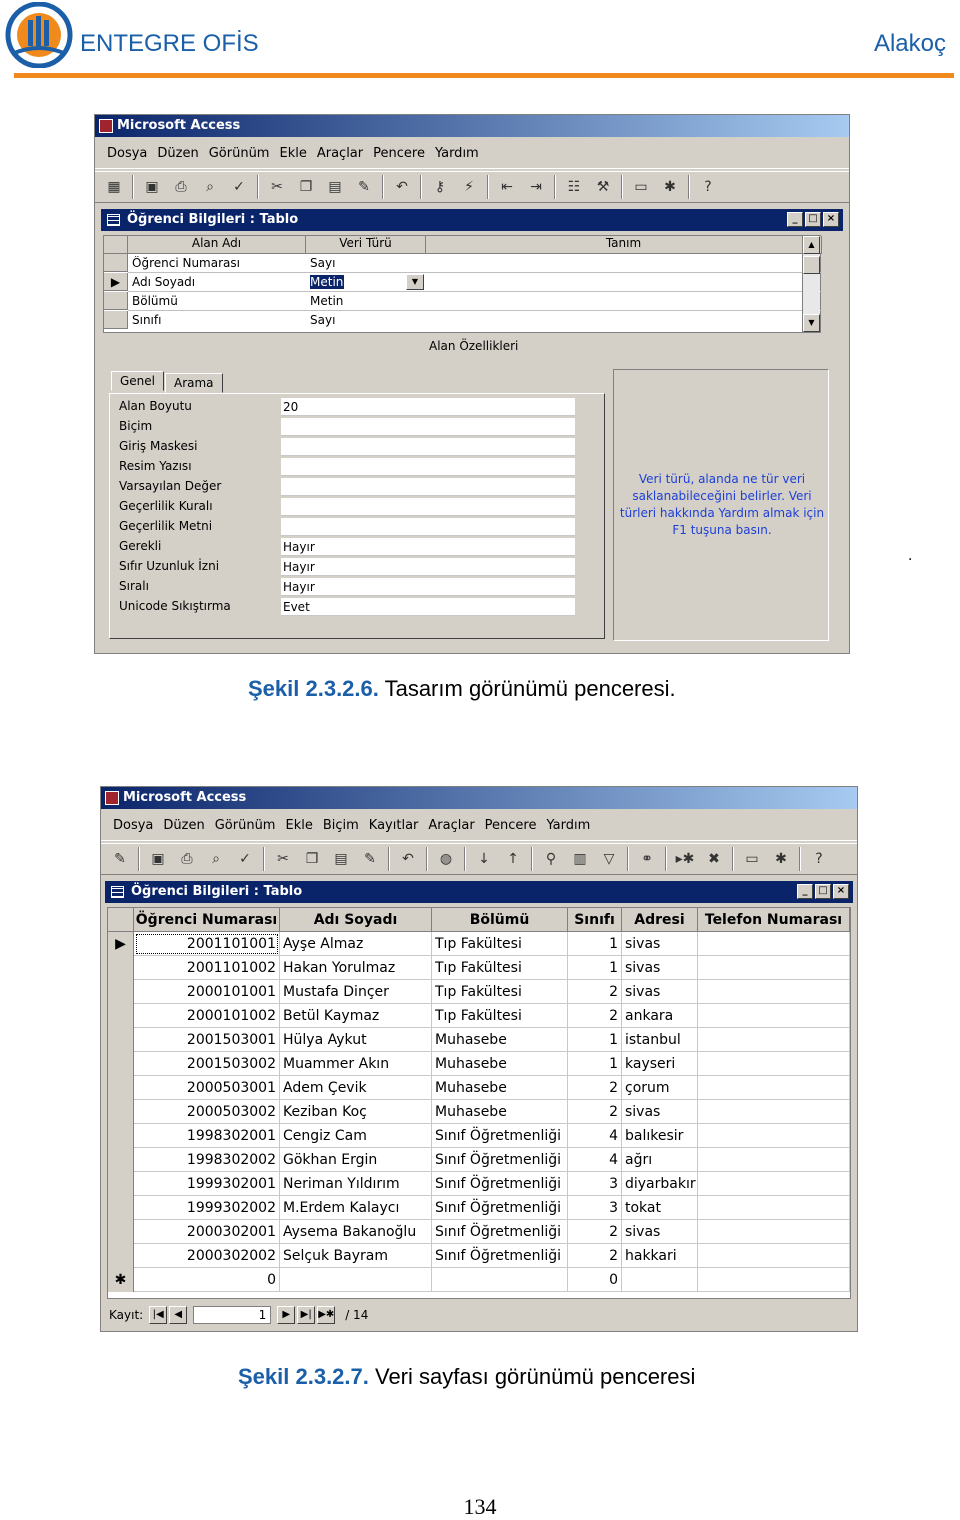 This screenshot has width=960, height=1520. Describe the element at coordinates (479, 1088) in the screenshot. I see `table-row: 2000503001 Adem Çevik Muhasebe 2 çorum` at that location.